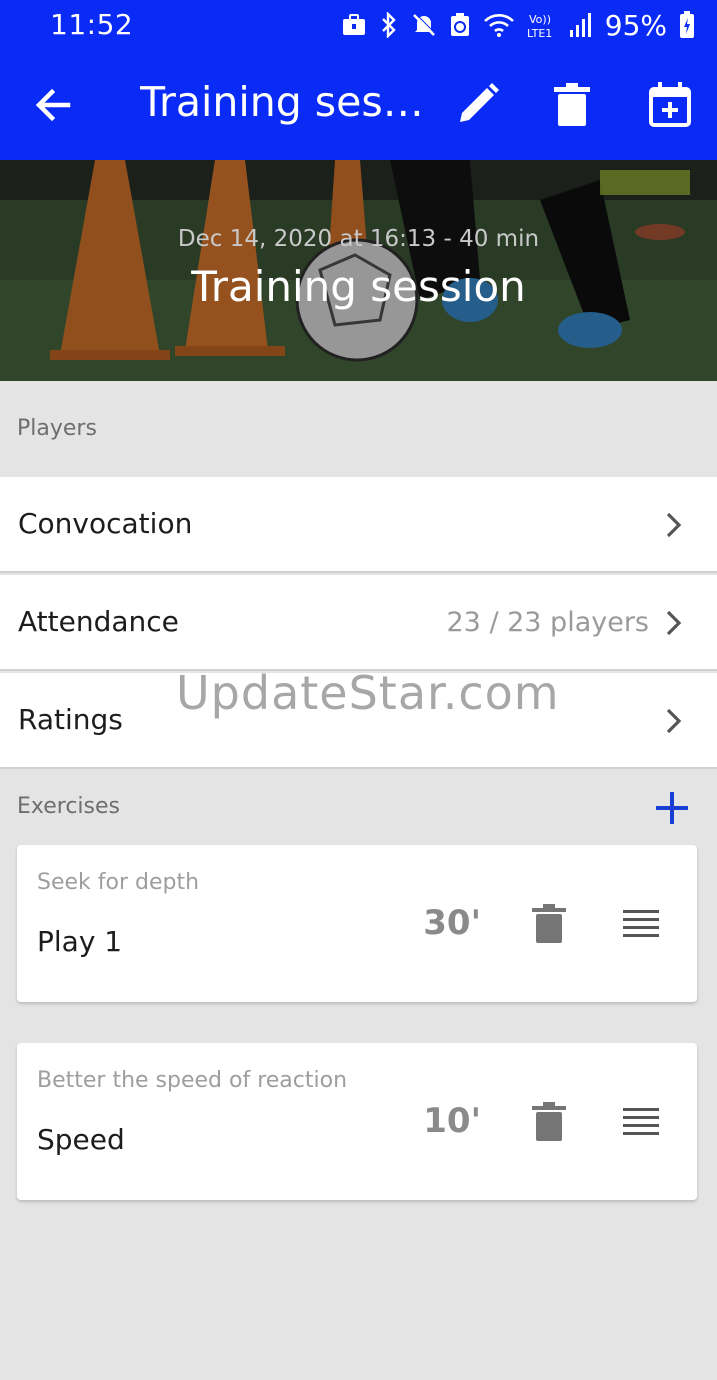 Image resolution: width=717 pixels, height=1380 pixels. What do you see at coordinates (357, 923) in the screenshot?
I see `exercise-card: Seek for depth Play 1 30'` at bounding box center [357, 923].